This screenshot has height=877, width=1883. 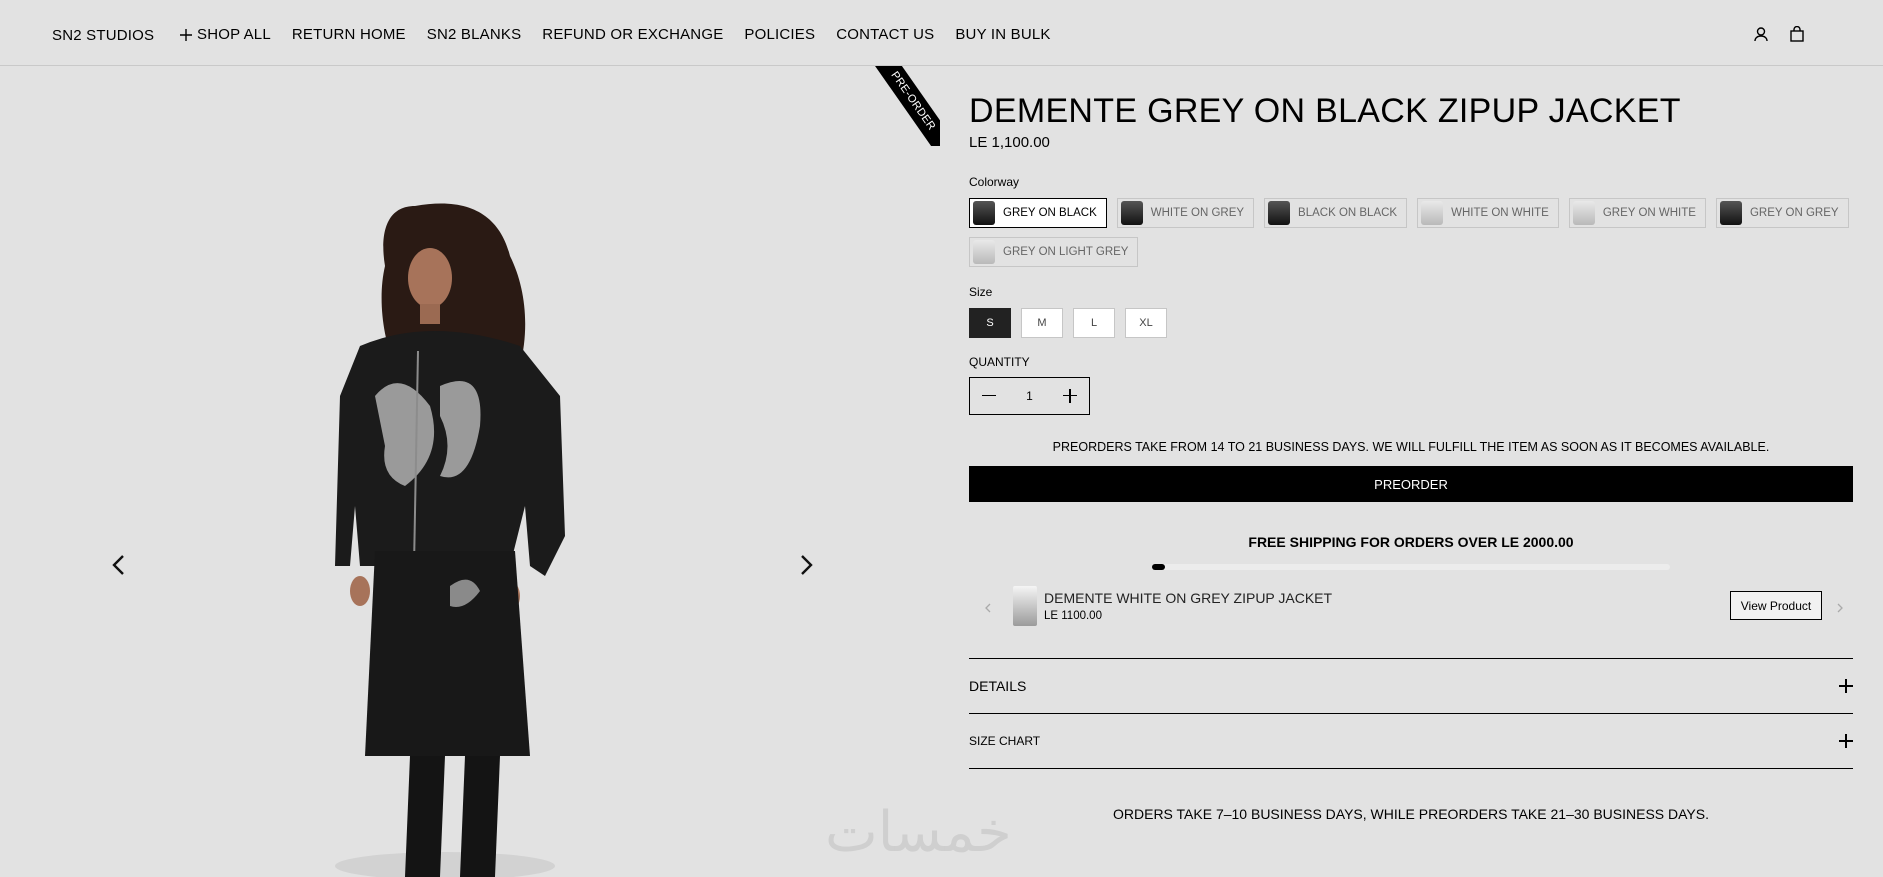 I want to click on quantity-value: 1, so click(x=1029, y=396).